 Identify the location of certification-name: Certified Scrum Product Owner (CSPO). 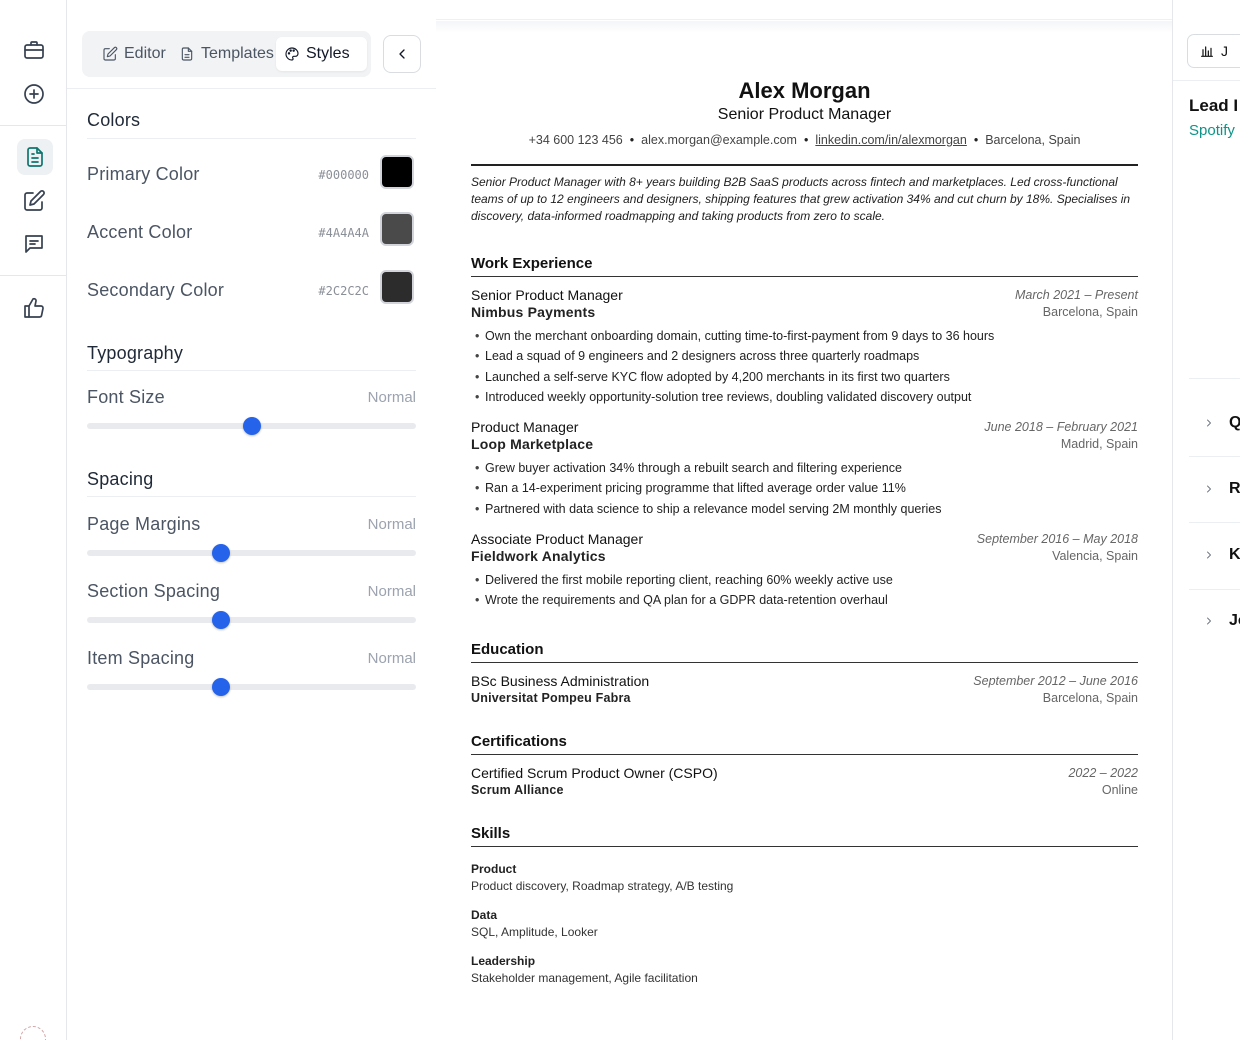
(594, 773).